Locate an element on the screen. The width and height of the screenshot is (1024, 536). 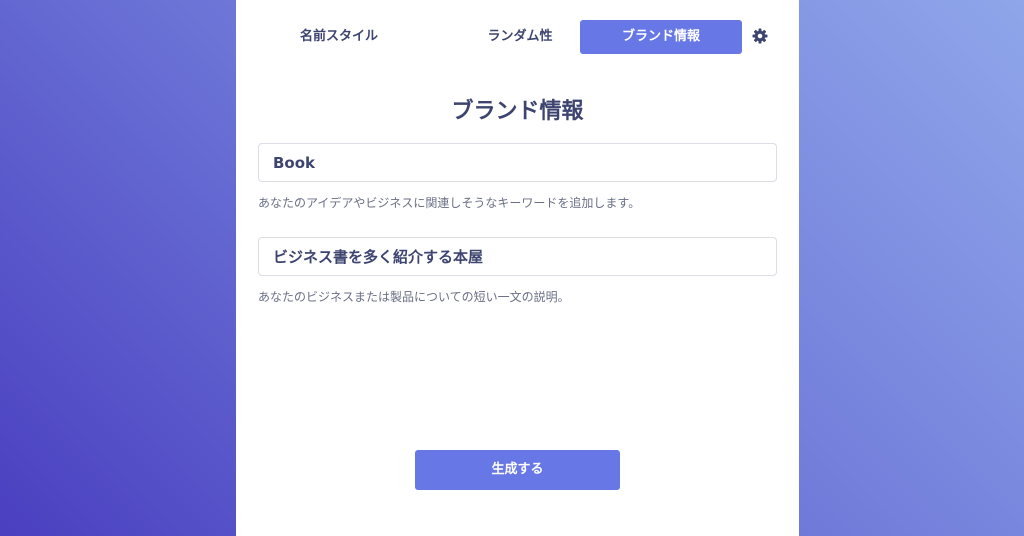
keyword-input is located at coordinates (517, 162).